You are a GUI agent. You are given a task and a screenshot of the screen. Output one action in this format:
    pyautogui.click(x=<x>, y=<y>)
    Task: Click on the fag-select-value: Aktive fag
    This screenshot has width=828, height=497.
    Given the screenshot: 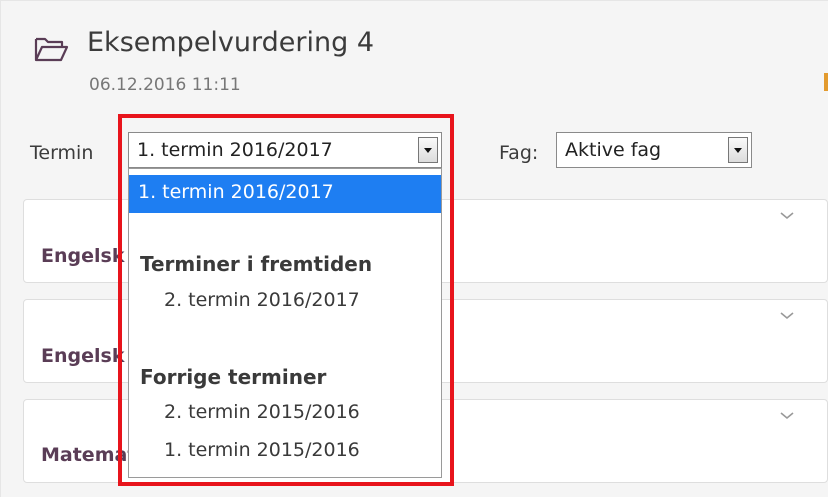 What is the action you would take?
    pyautogui.click(x=613, y=150)
    